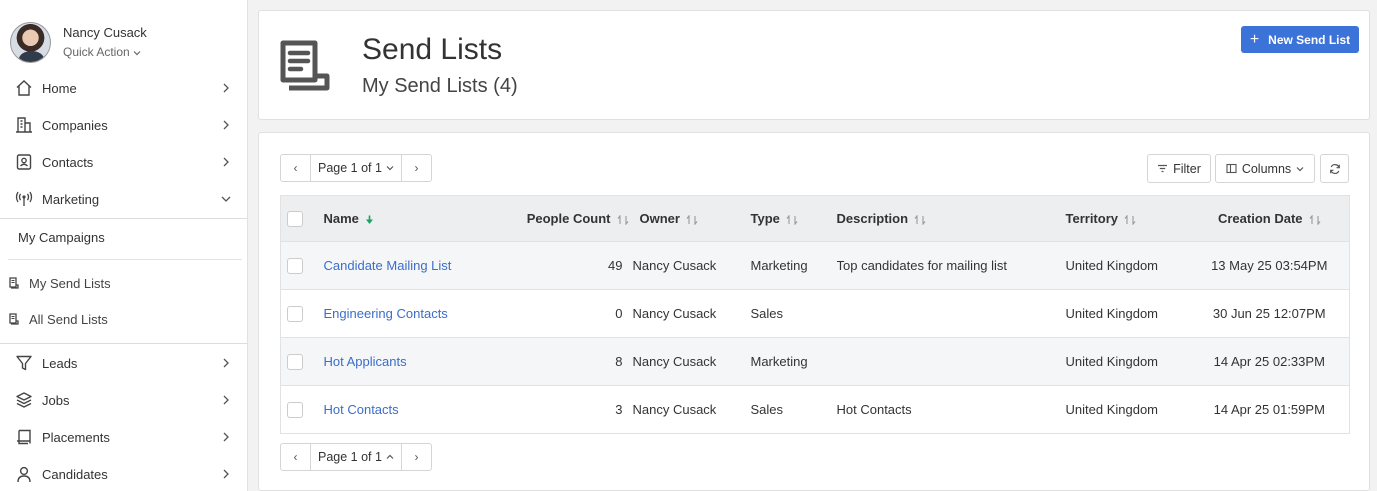  What do you see at coordinates (571, 218) in the screenshot?
I see `column-header-people-count: People Count` at bounding box center [571, 218].